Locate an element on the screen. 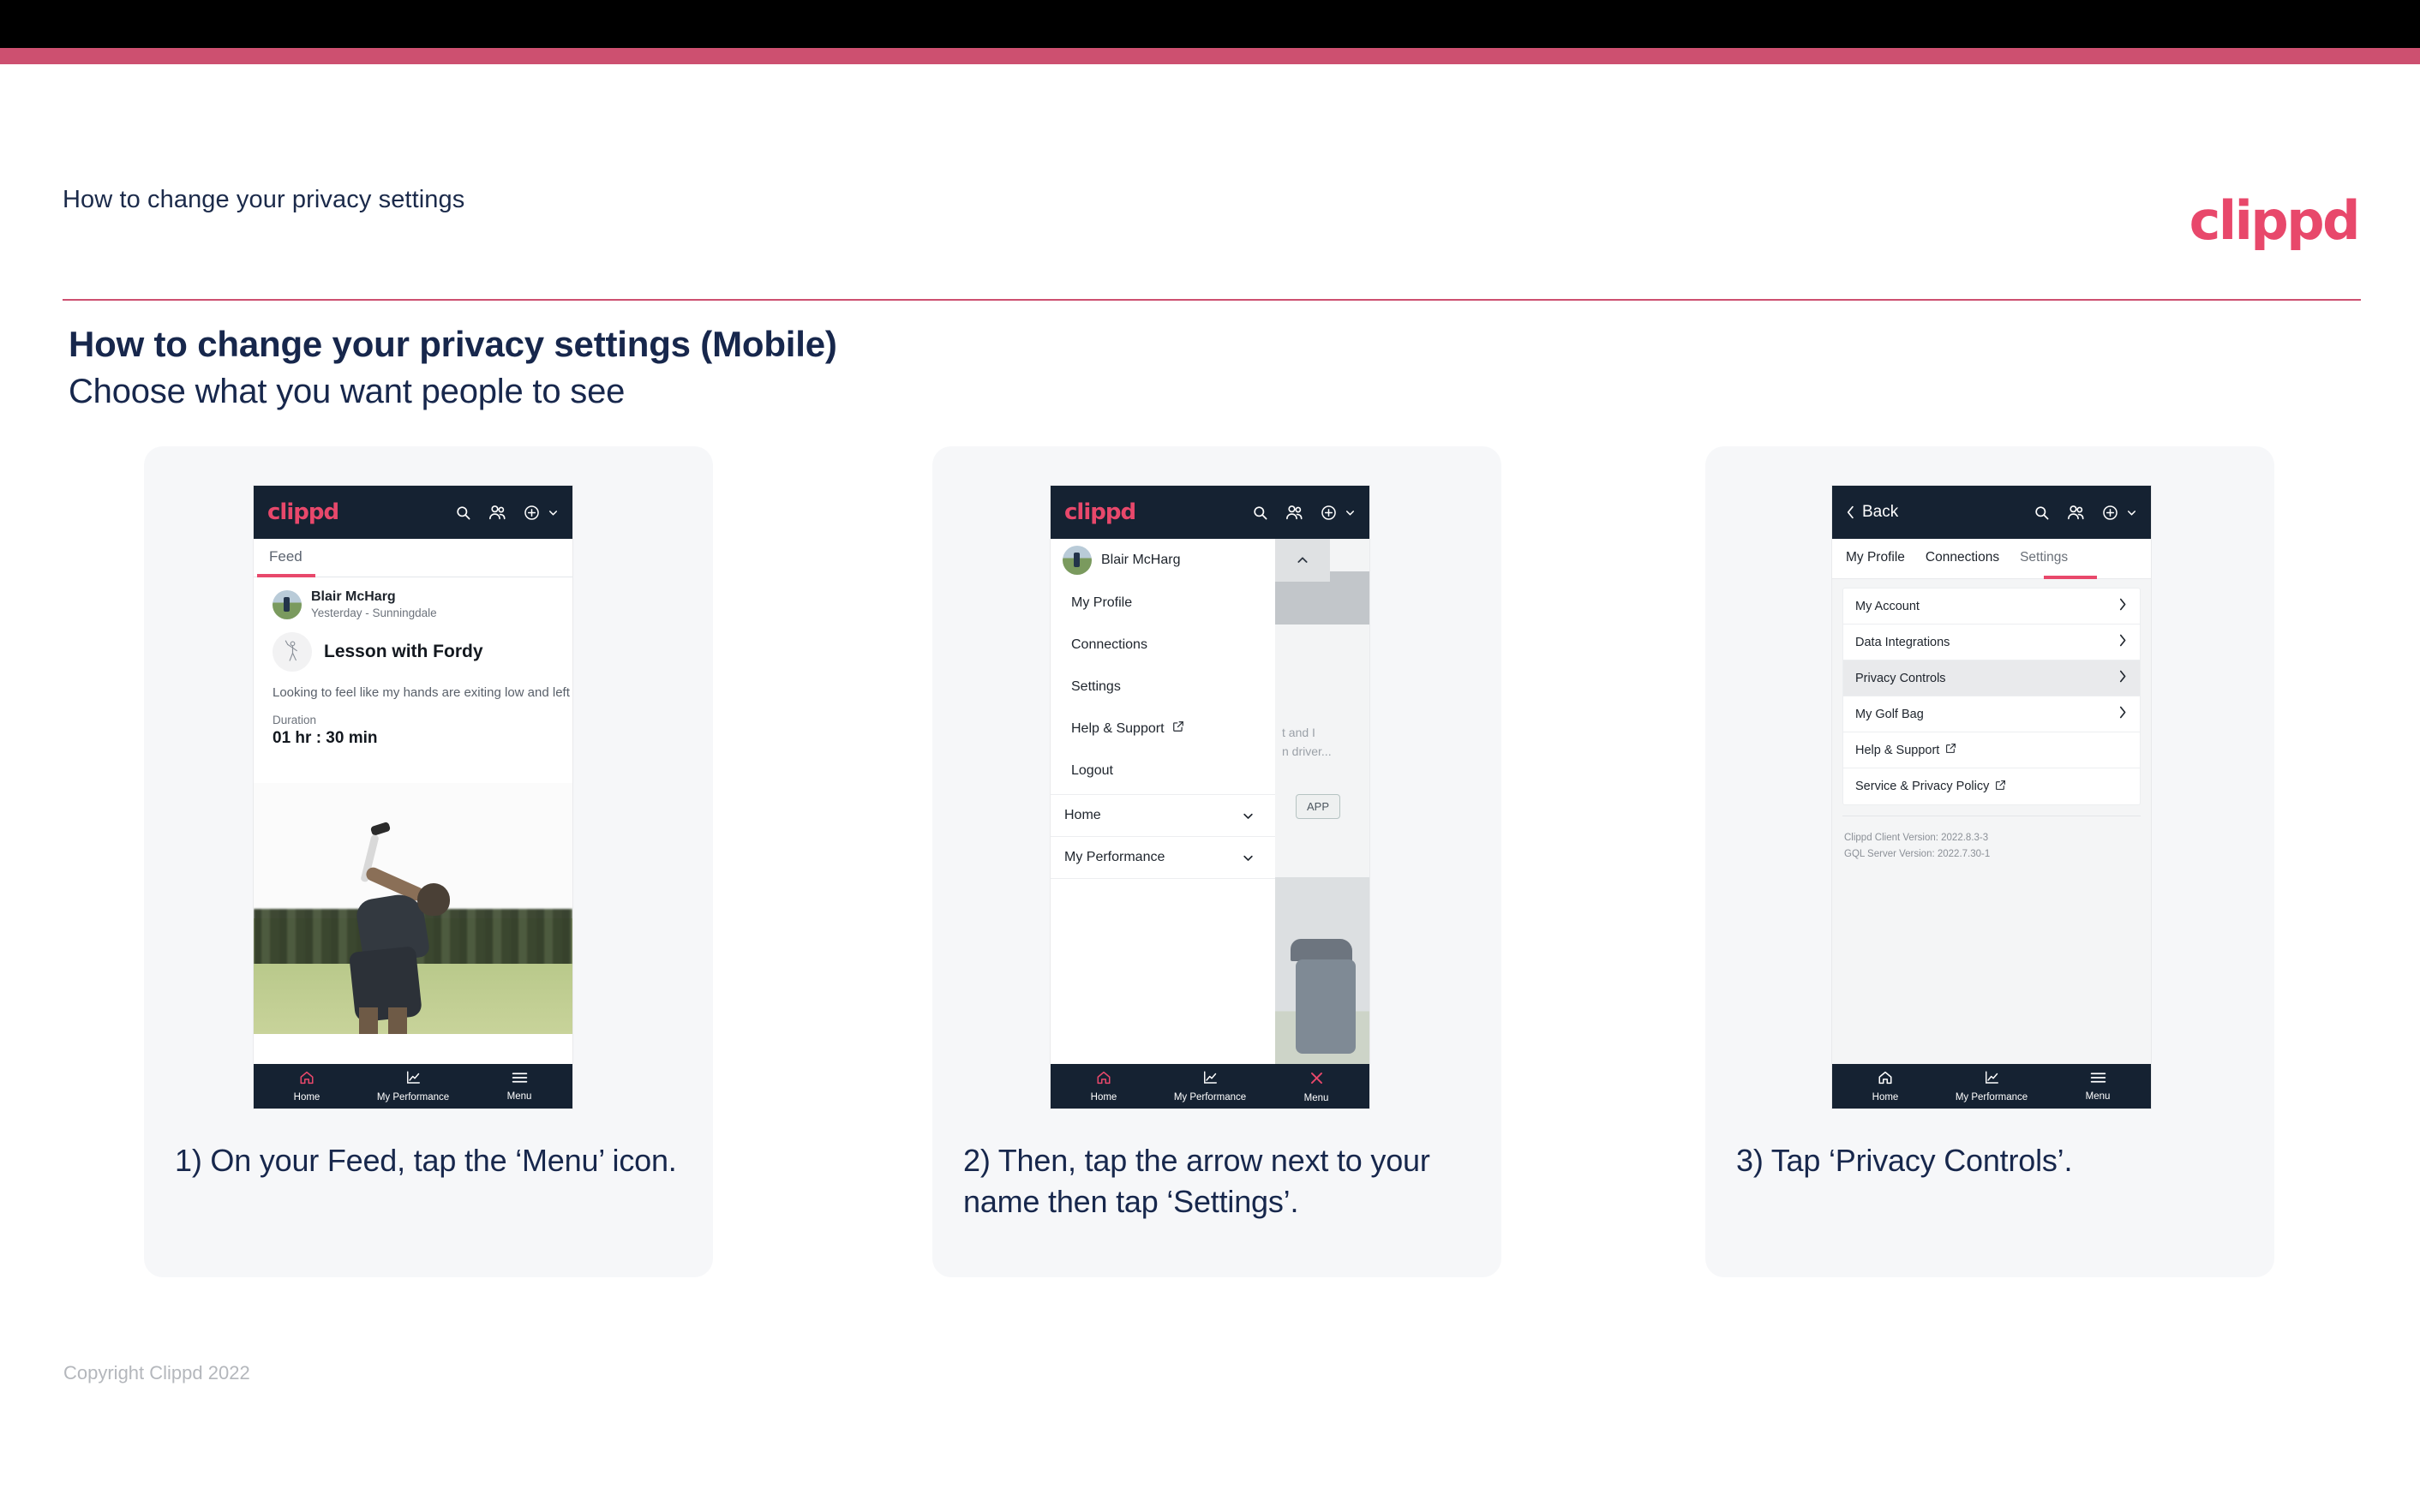 This screenshot has height=1512, width=2420. settings-row-label: Service & Privacy Policy is located at coordinates (1923, 786).